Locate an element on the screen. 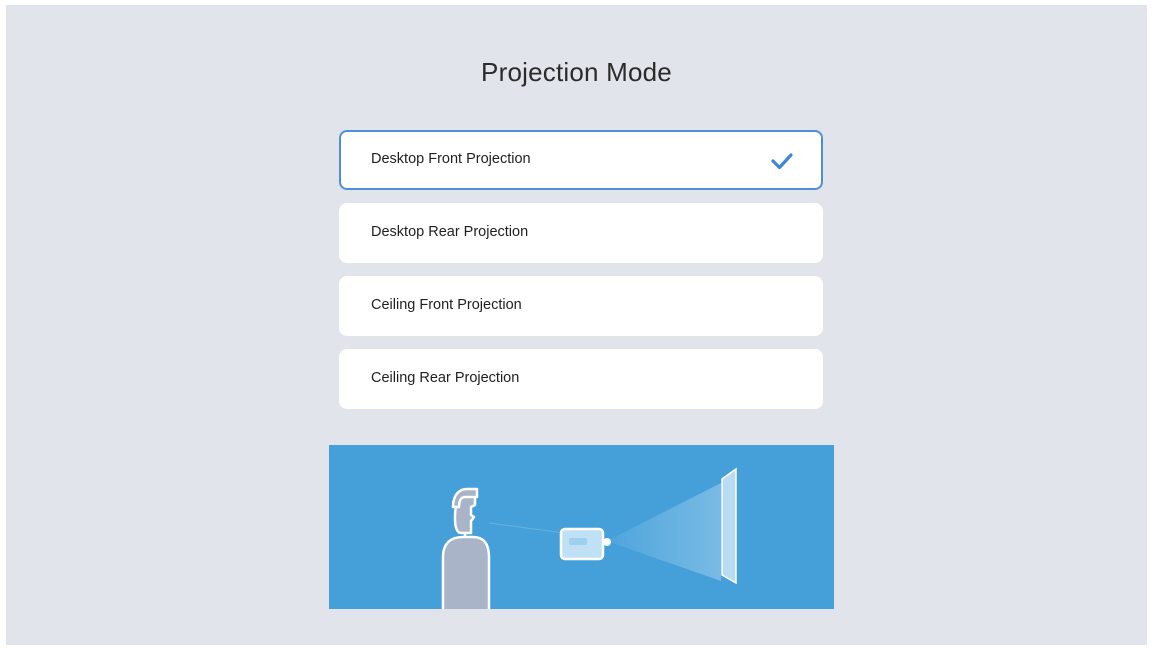  option-ceiling-front-projection: Ceiling Front Projection is located at coordinates (581, 306).